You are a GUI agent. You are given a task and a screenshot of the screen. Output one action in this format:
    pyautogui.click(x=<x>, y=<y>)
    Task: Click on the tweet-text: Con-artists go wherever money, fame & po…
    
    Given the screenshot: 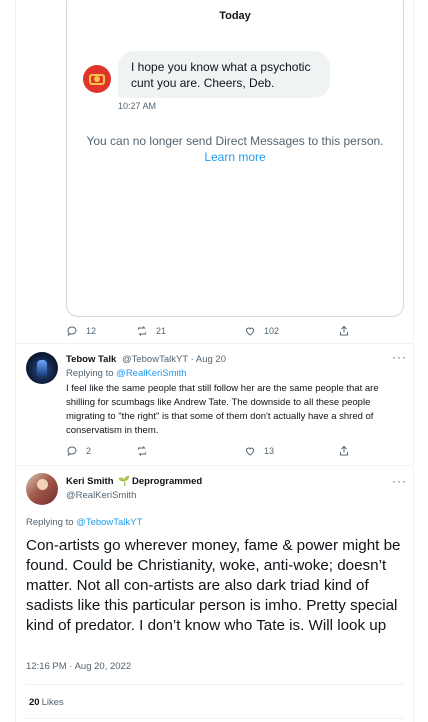 What is the action you would take?
    pyautogui.click(x=213, y=585)
    